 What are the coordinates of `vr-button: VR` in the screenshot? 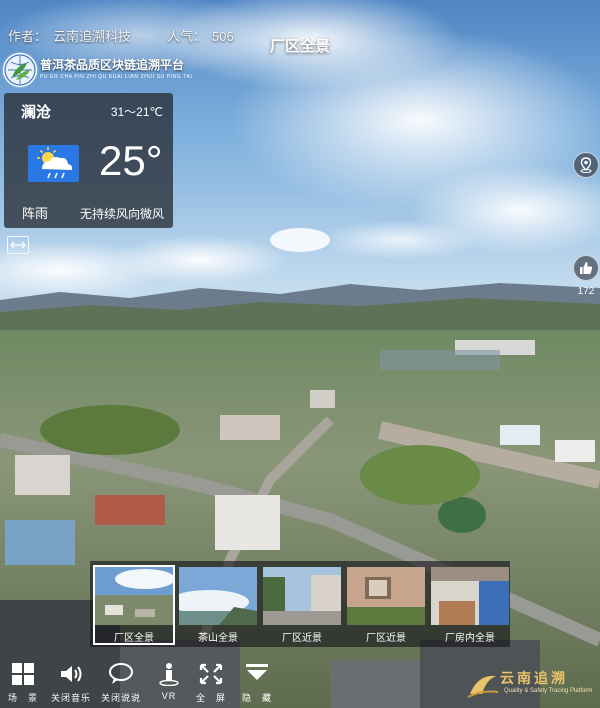 It's located at (169, 683).